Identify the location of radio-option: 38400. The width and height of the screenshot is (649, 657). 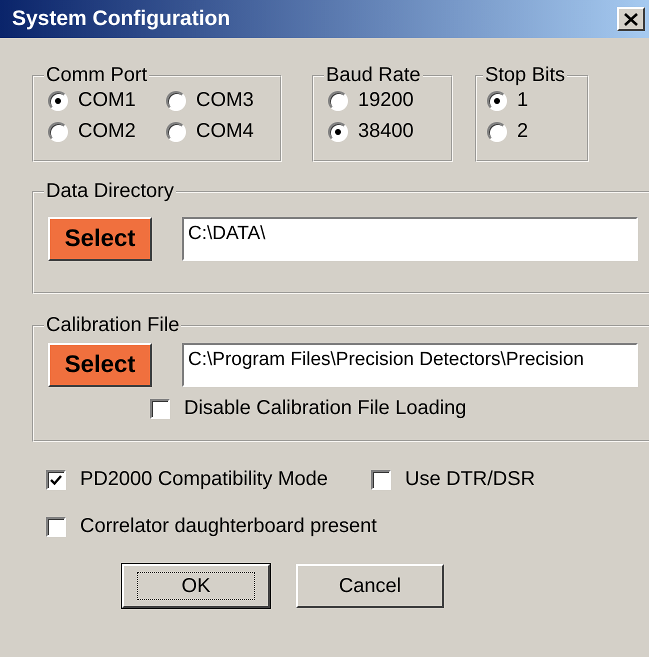
(382, 131).